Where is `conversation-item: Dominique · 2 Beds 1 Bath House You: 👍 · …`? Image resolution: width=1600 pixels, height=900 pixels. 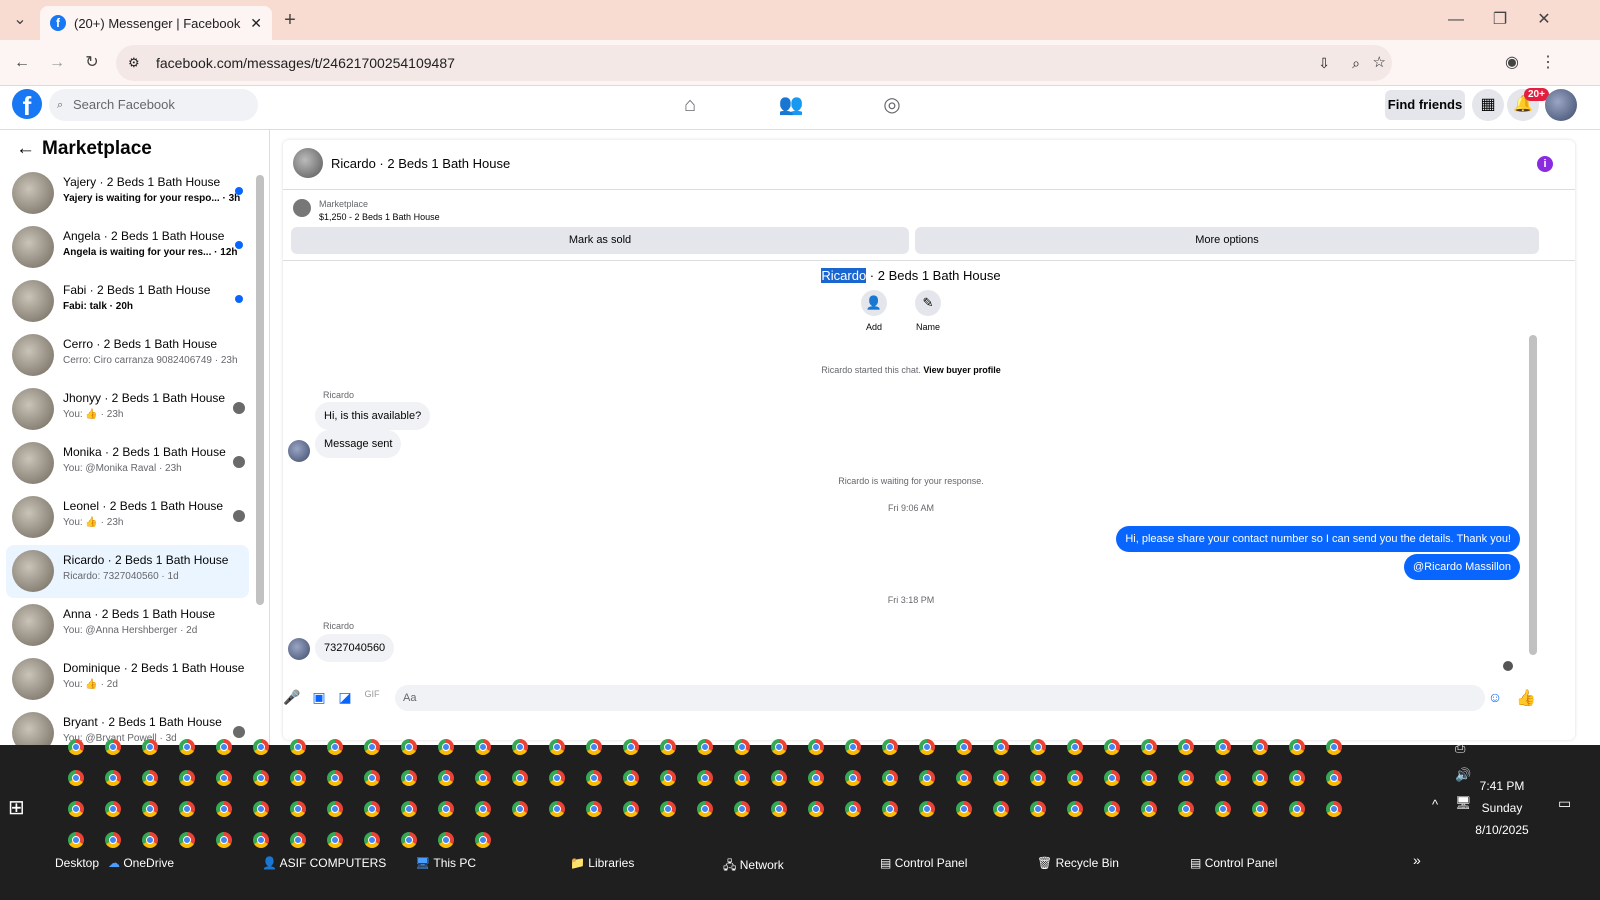 conversation-item: Dominique · 2 Beds 1 Bath House You: 👍 · … is located at coordinates (127, 679).